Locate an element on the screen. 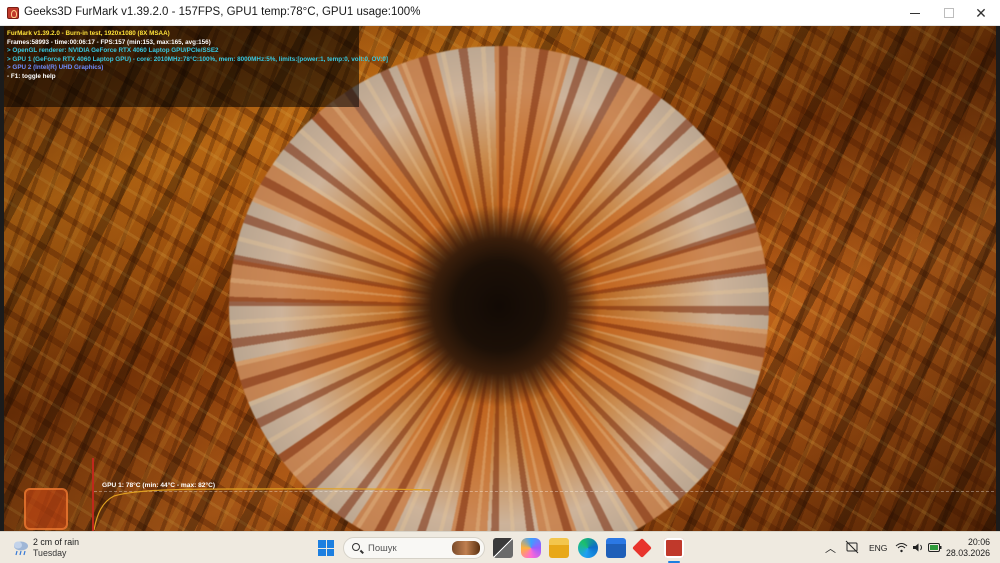 The width and height of the screenshot is (1000, 563). furmark-taskbar-icon is located at coordinates (674, 548).